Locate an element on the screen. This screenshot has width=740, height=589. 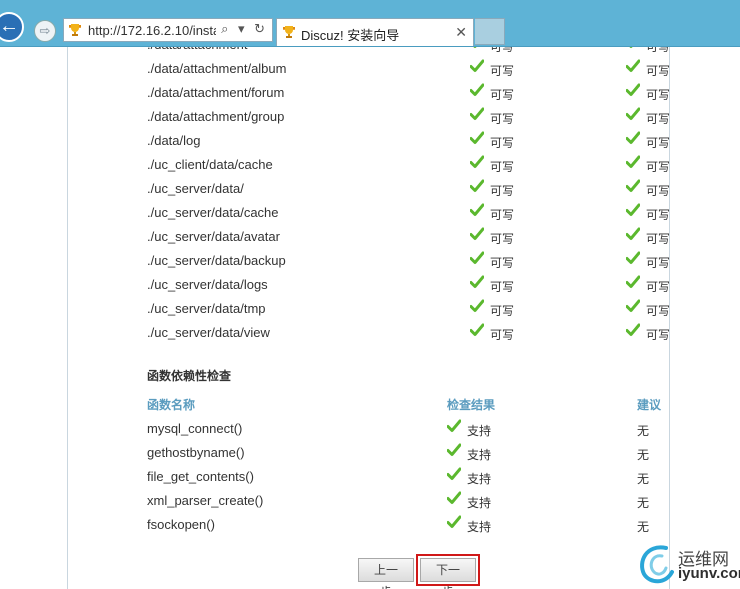
tab-discuz-install: Discuz! 安装向导 ✕ is located at coordinates (375, 32).